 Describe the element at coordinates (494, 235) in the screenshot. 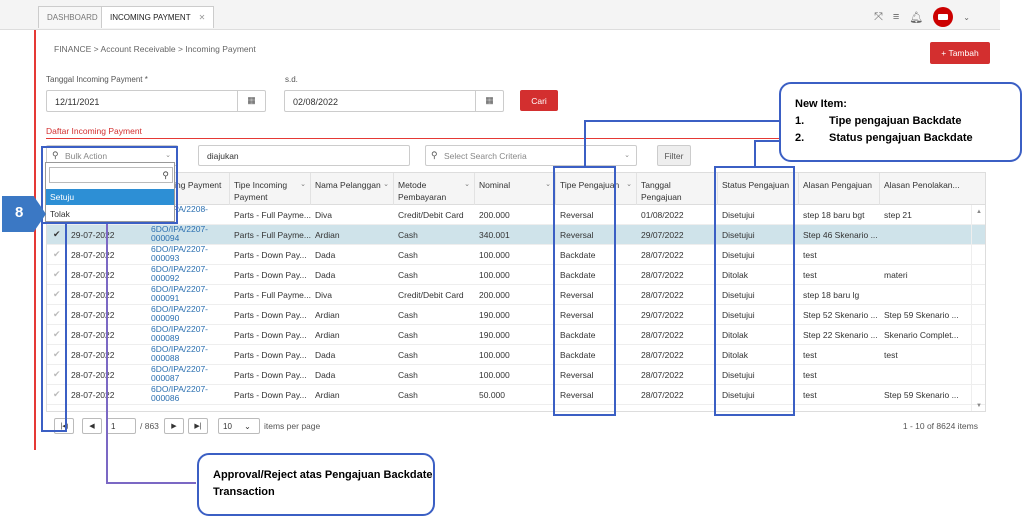

I see `cell-nominal: 340.001` at that location.